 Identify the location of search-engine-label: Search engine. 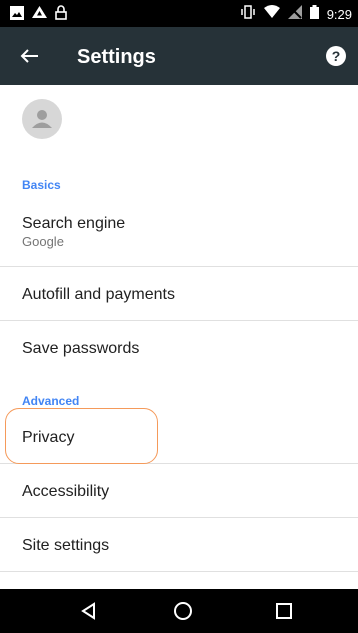
(74, 223).